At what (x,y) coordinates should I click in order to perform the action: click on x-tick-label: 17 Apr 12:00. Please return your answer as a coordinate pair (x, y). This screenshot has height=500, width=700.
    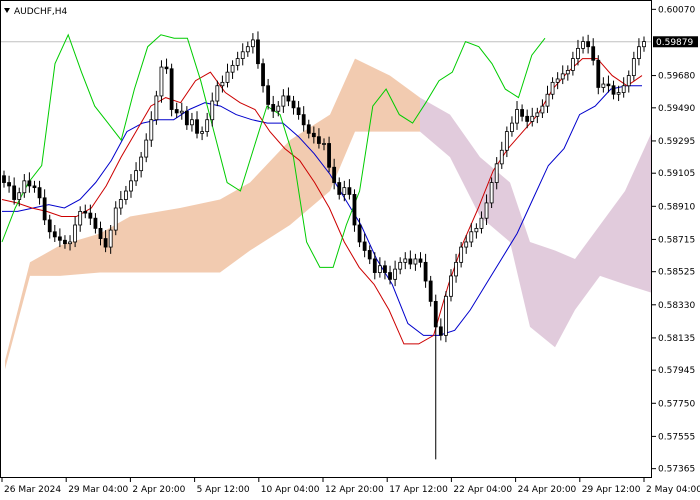
    Looking at the image, I should click on (418, 490).